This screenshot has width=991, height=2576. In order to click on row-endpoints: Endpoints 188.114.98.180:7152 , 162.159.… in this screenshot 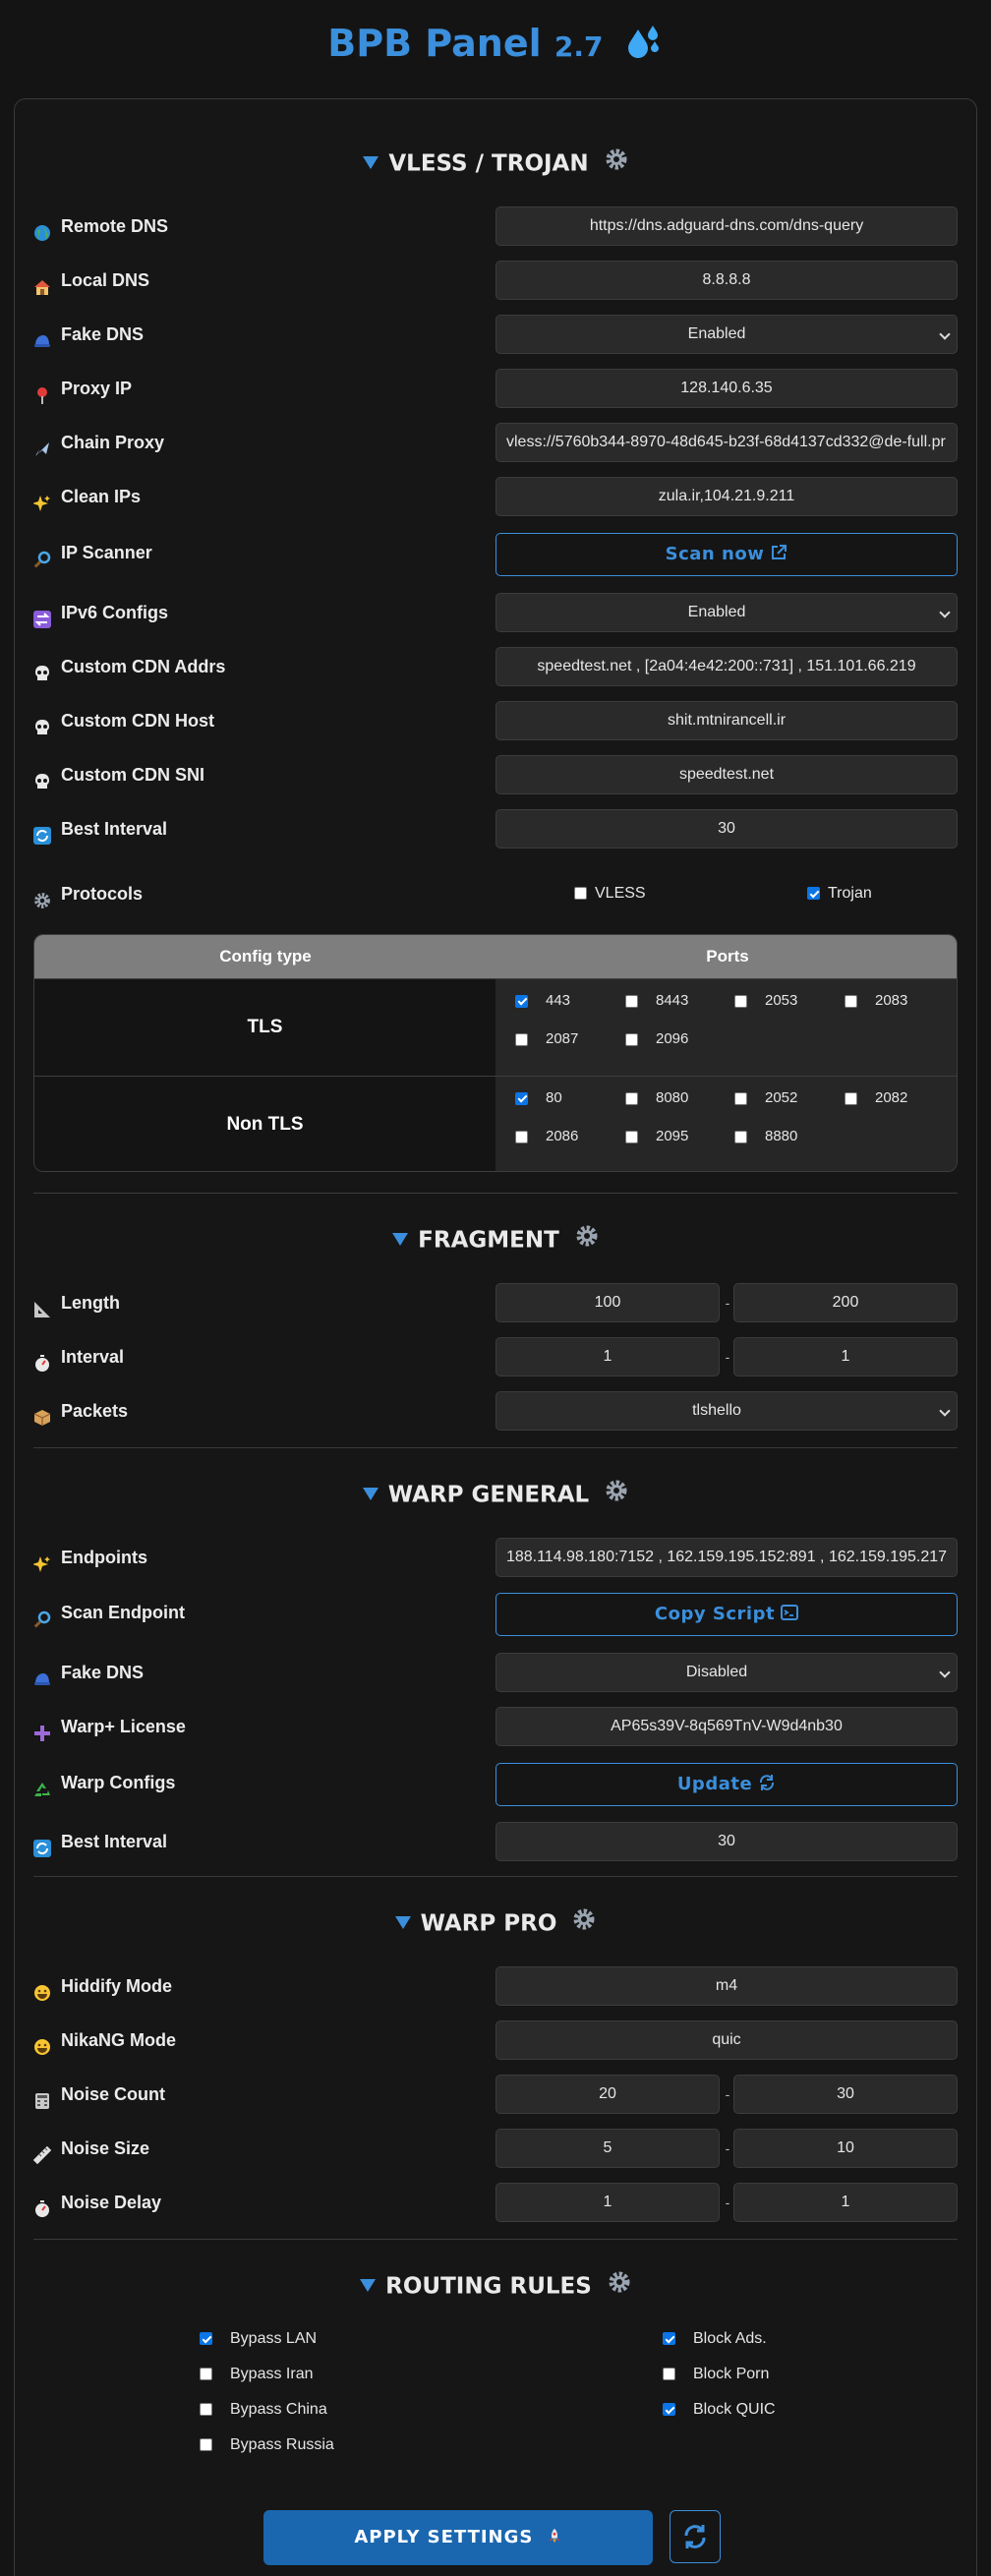, I will do `click(495, 1557)`.